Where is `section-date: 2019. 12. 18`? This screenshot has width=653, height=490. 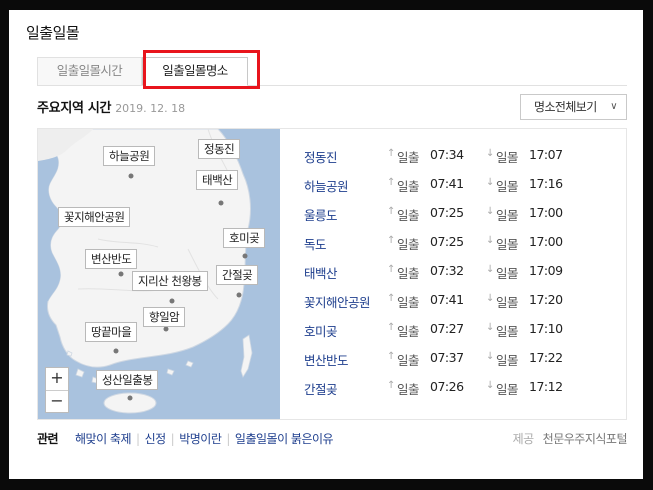
section-date: 2019. 12. 18 is located at coordinates (150, 108).